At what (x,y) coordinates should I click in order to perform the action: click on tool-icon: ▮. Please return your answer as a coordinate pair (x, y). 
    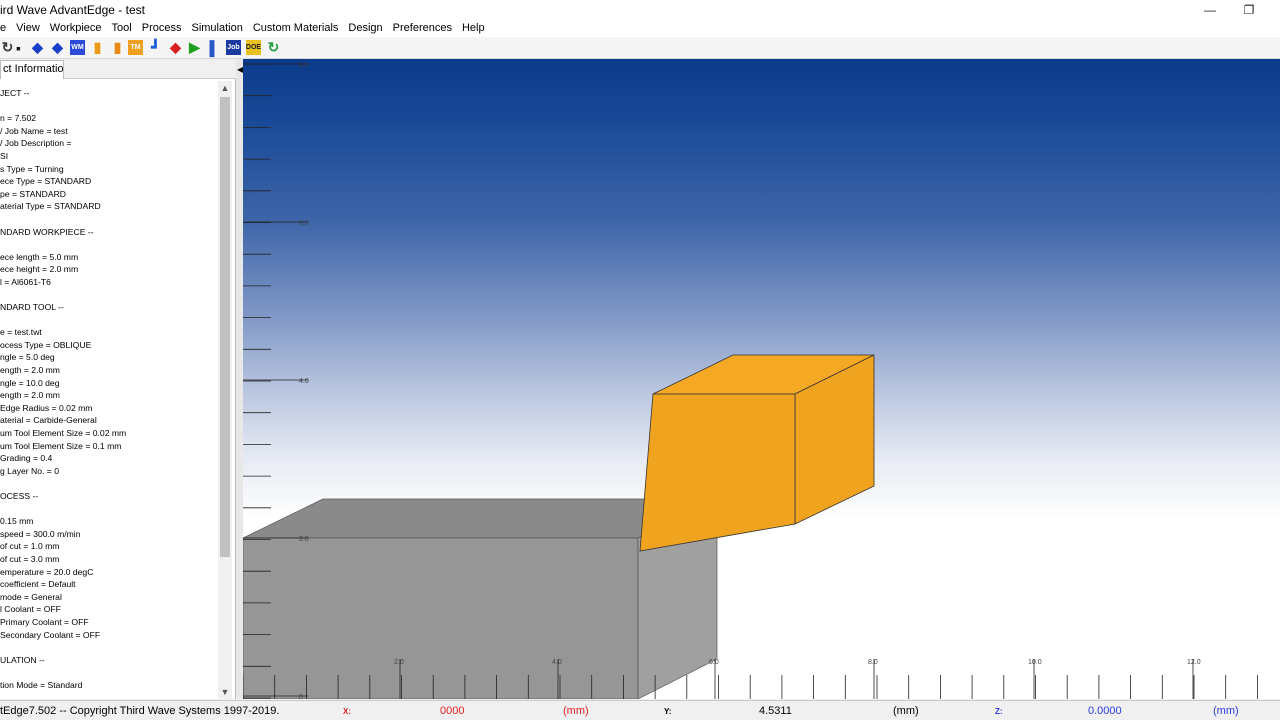
    Looking at the image, I should click on (97, 47).